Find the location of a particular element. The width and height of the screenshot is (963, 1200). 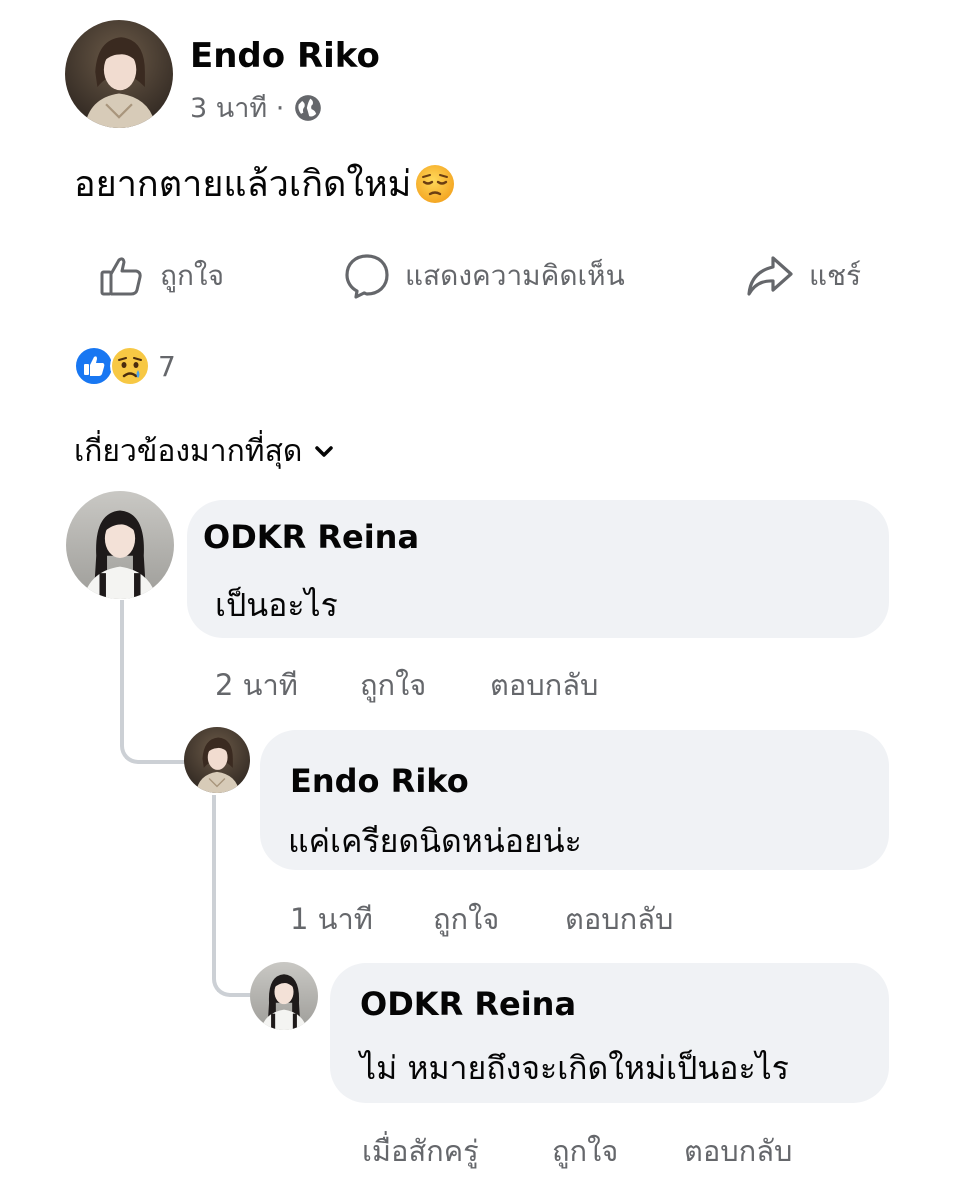

comment-button-label: แสดงความคิดเห็น is located at coordinates (515, 275).